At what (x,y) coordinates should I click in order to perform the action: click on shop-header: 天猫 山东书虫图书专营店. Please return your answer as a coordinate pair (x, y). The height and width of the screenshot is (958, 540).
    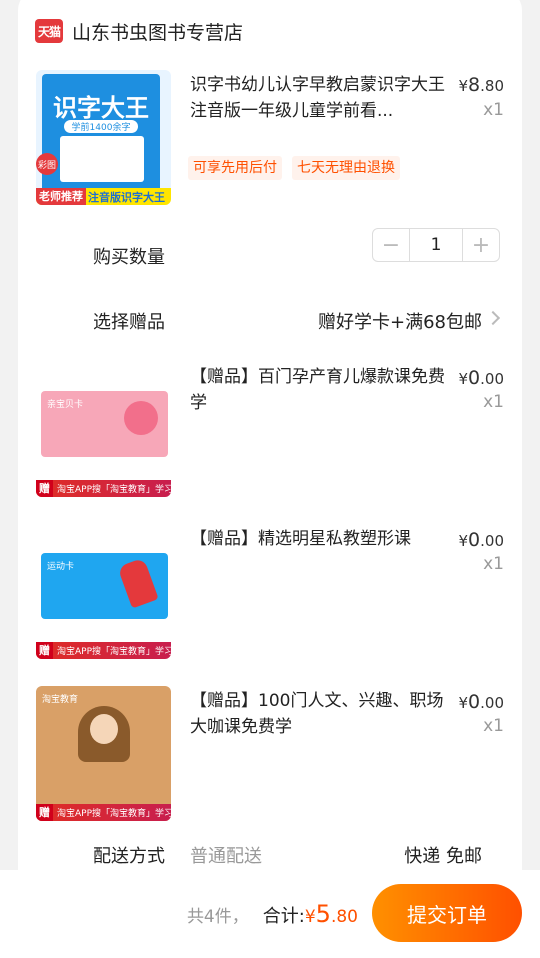
    Looking at the image, I should click on (139, 31).